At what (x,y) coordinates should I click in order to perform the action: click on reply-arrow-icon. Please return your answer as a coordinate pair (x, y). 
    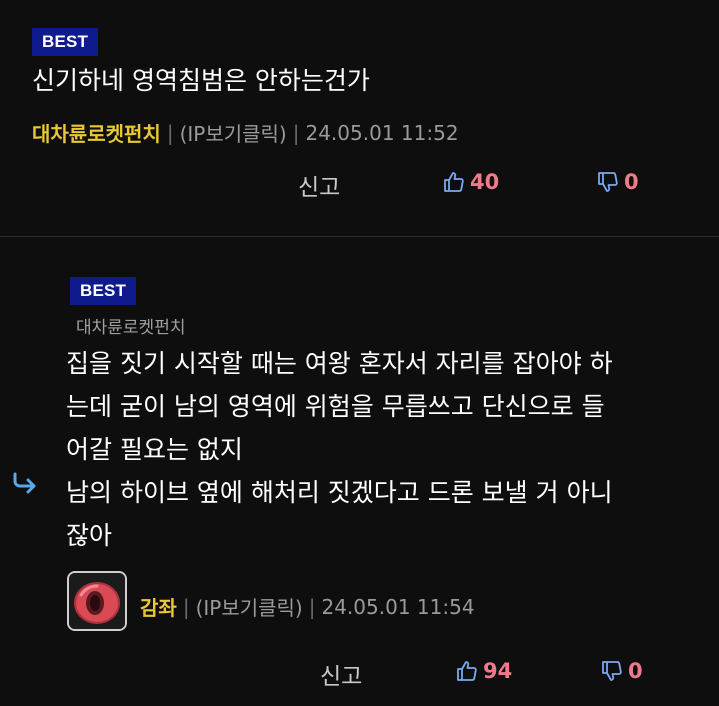
    Looking at the image, I should click on (25, 485).